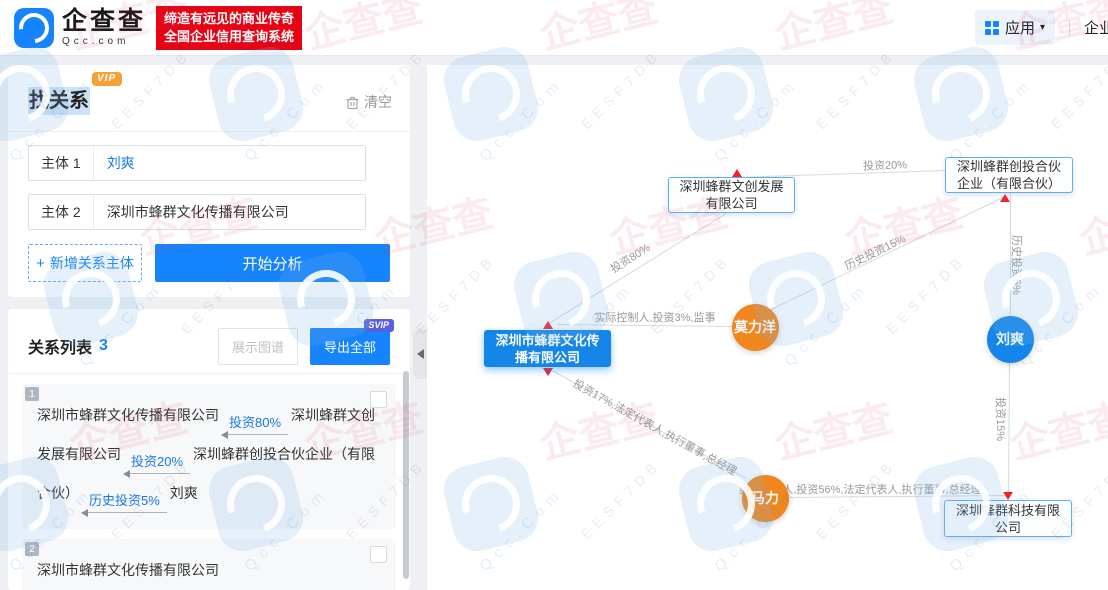 The width and height of the screenshot is (1108, 590). What do you see at coordinates (1010, 339) in the screenshot?
I see `graph-node: 刘爽` at bounding box center [1010, 339].